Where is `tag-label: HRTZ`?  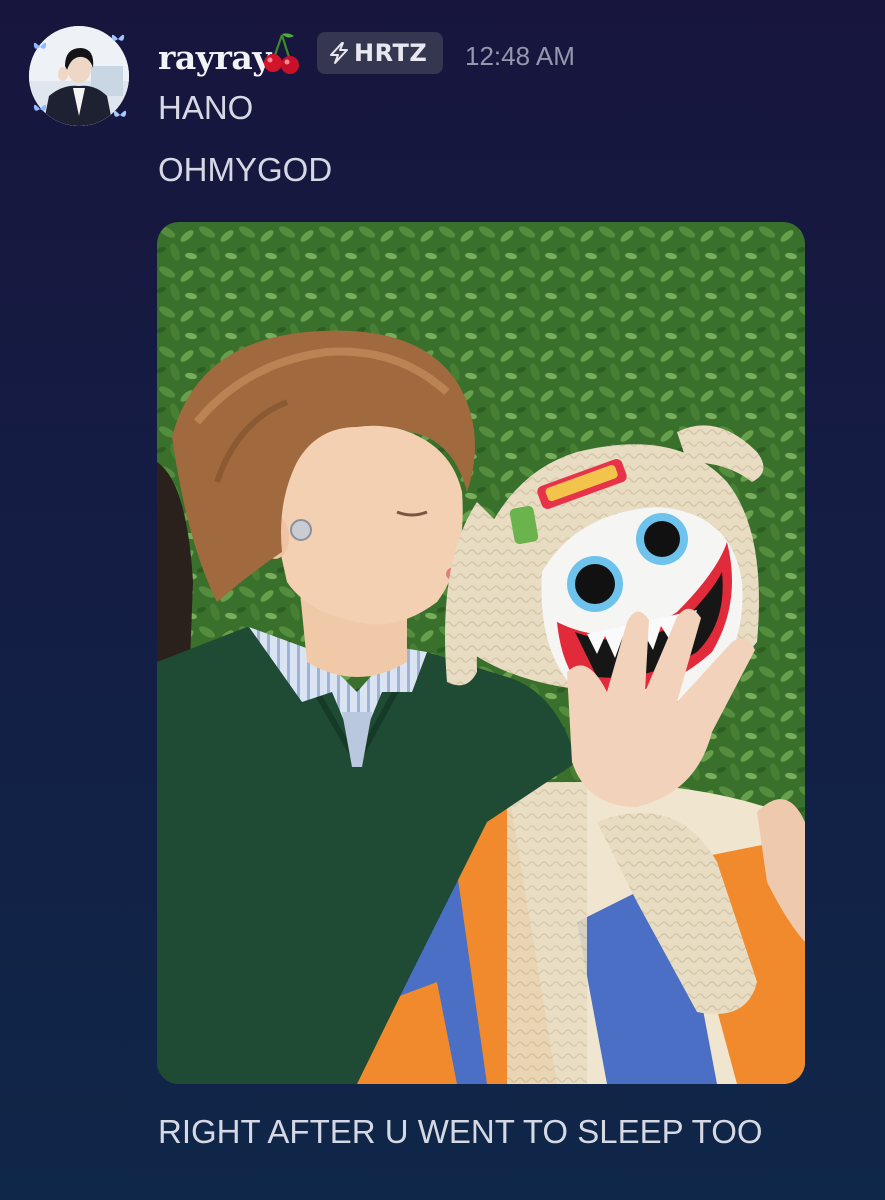
tag-label: HRTZ is located at coordinates (391, 53).